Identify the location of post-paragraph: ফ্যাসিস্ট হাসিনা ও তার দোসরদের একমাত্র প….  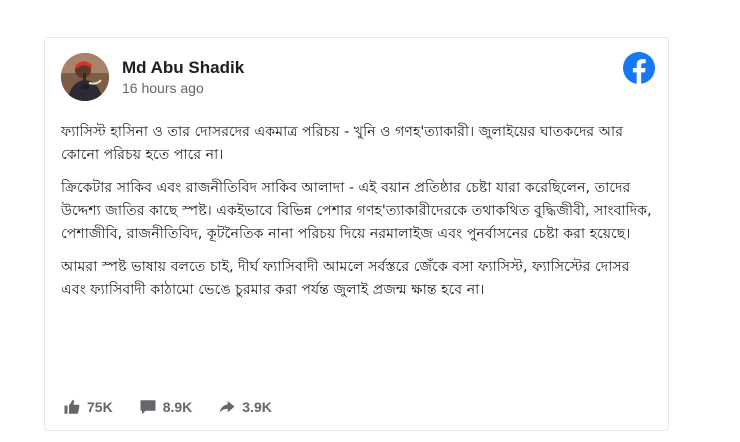
(342, 143).